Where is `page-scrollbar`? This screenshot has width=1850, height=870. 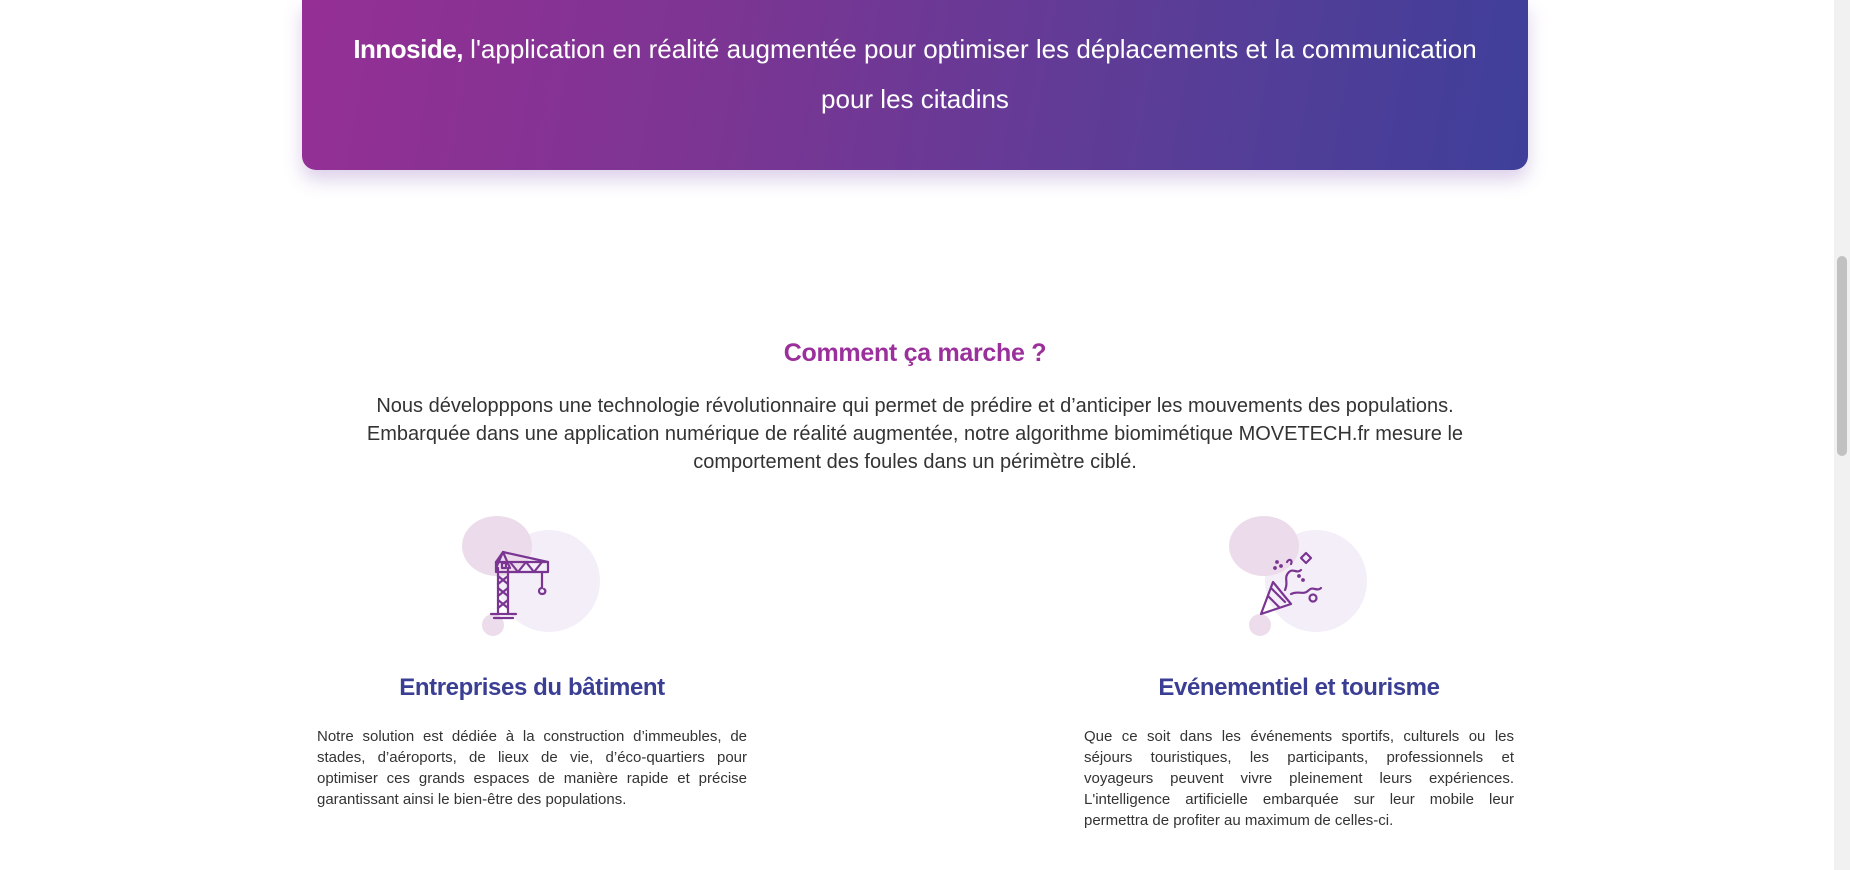 page-scrollbar is located at coordinates (1842, 435).